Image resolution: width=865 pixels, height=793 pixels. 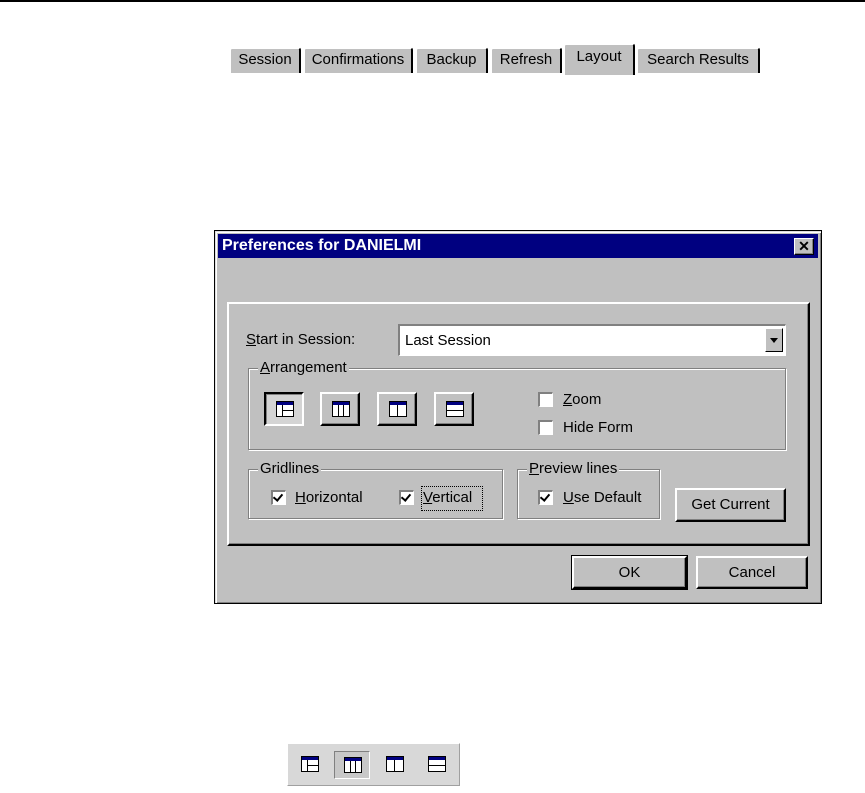 I want to click on toolbar-button-two-row, so click(x=437, y=765).